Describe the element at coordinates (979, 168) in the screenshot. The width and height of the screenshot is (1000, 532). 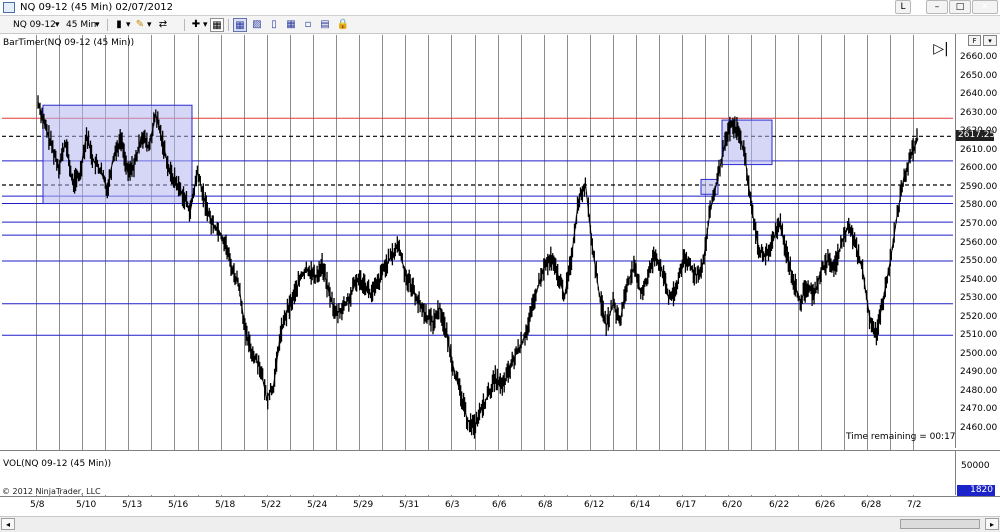
I see `price-tick-label: 2600.00` at that location.